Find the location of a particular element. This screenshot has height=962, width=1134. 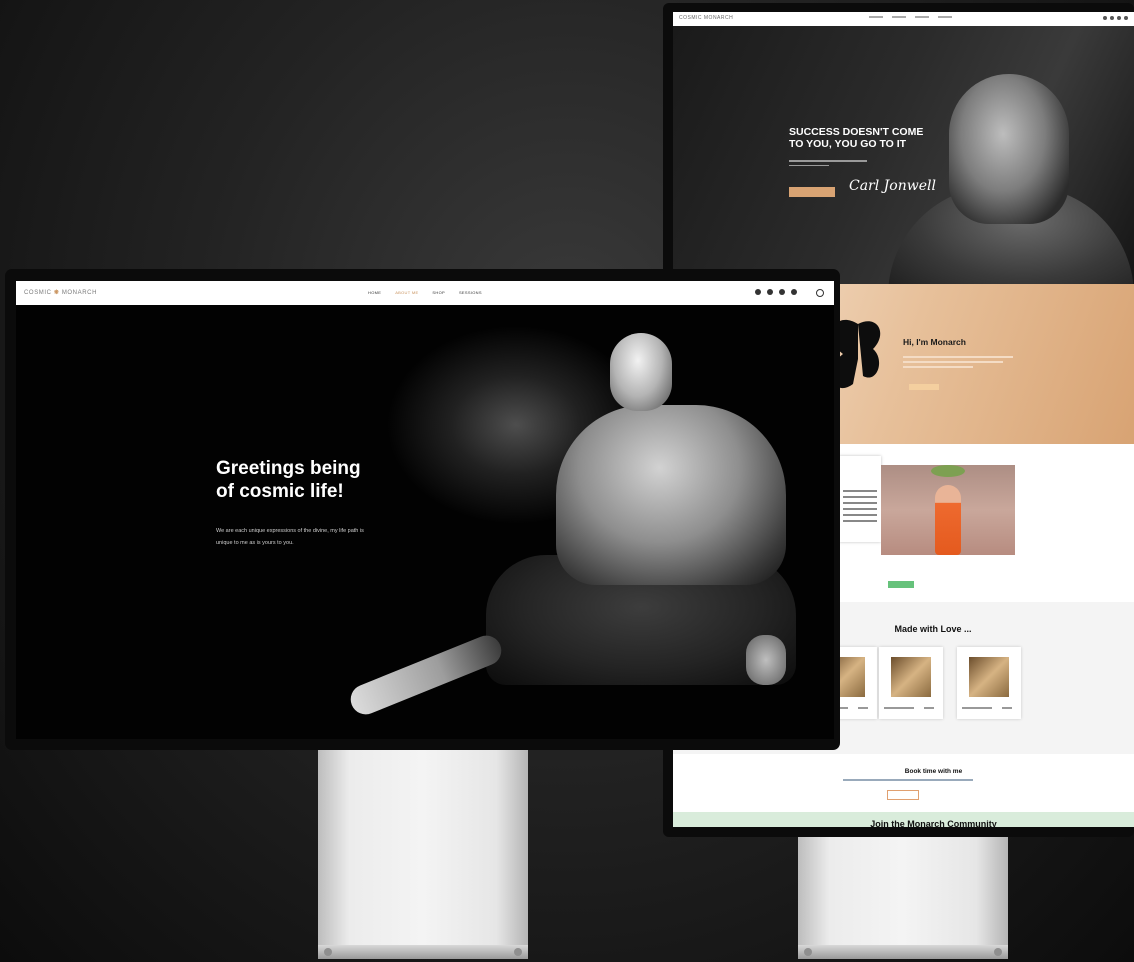

about-heading: Hi, I'm Monarch is located at coordinates (934, 342).